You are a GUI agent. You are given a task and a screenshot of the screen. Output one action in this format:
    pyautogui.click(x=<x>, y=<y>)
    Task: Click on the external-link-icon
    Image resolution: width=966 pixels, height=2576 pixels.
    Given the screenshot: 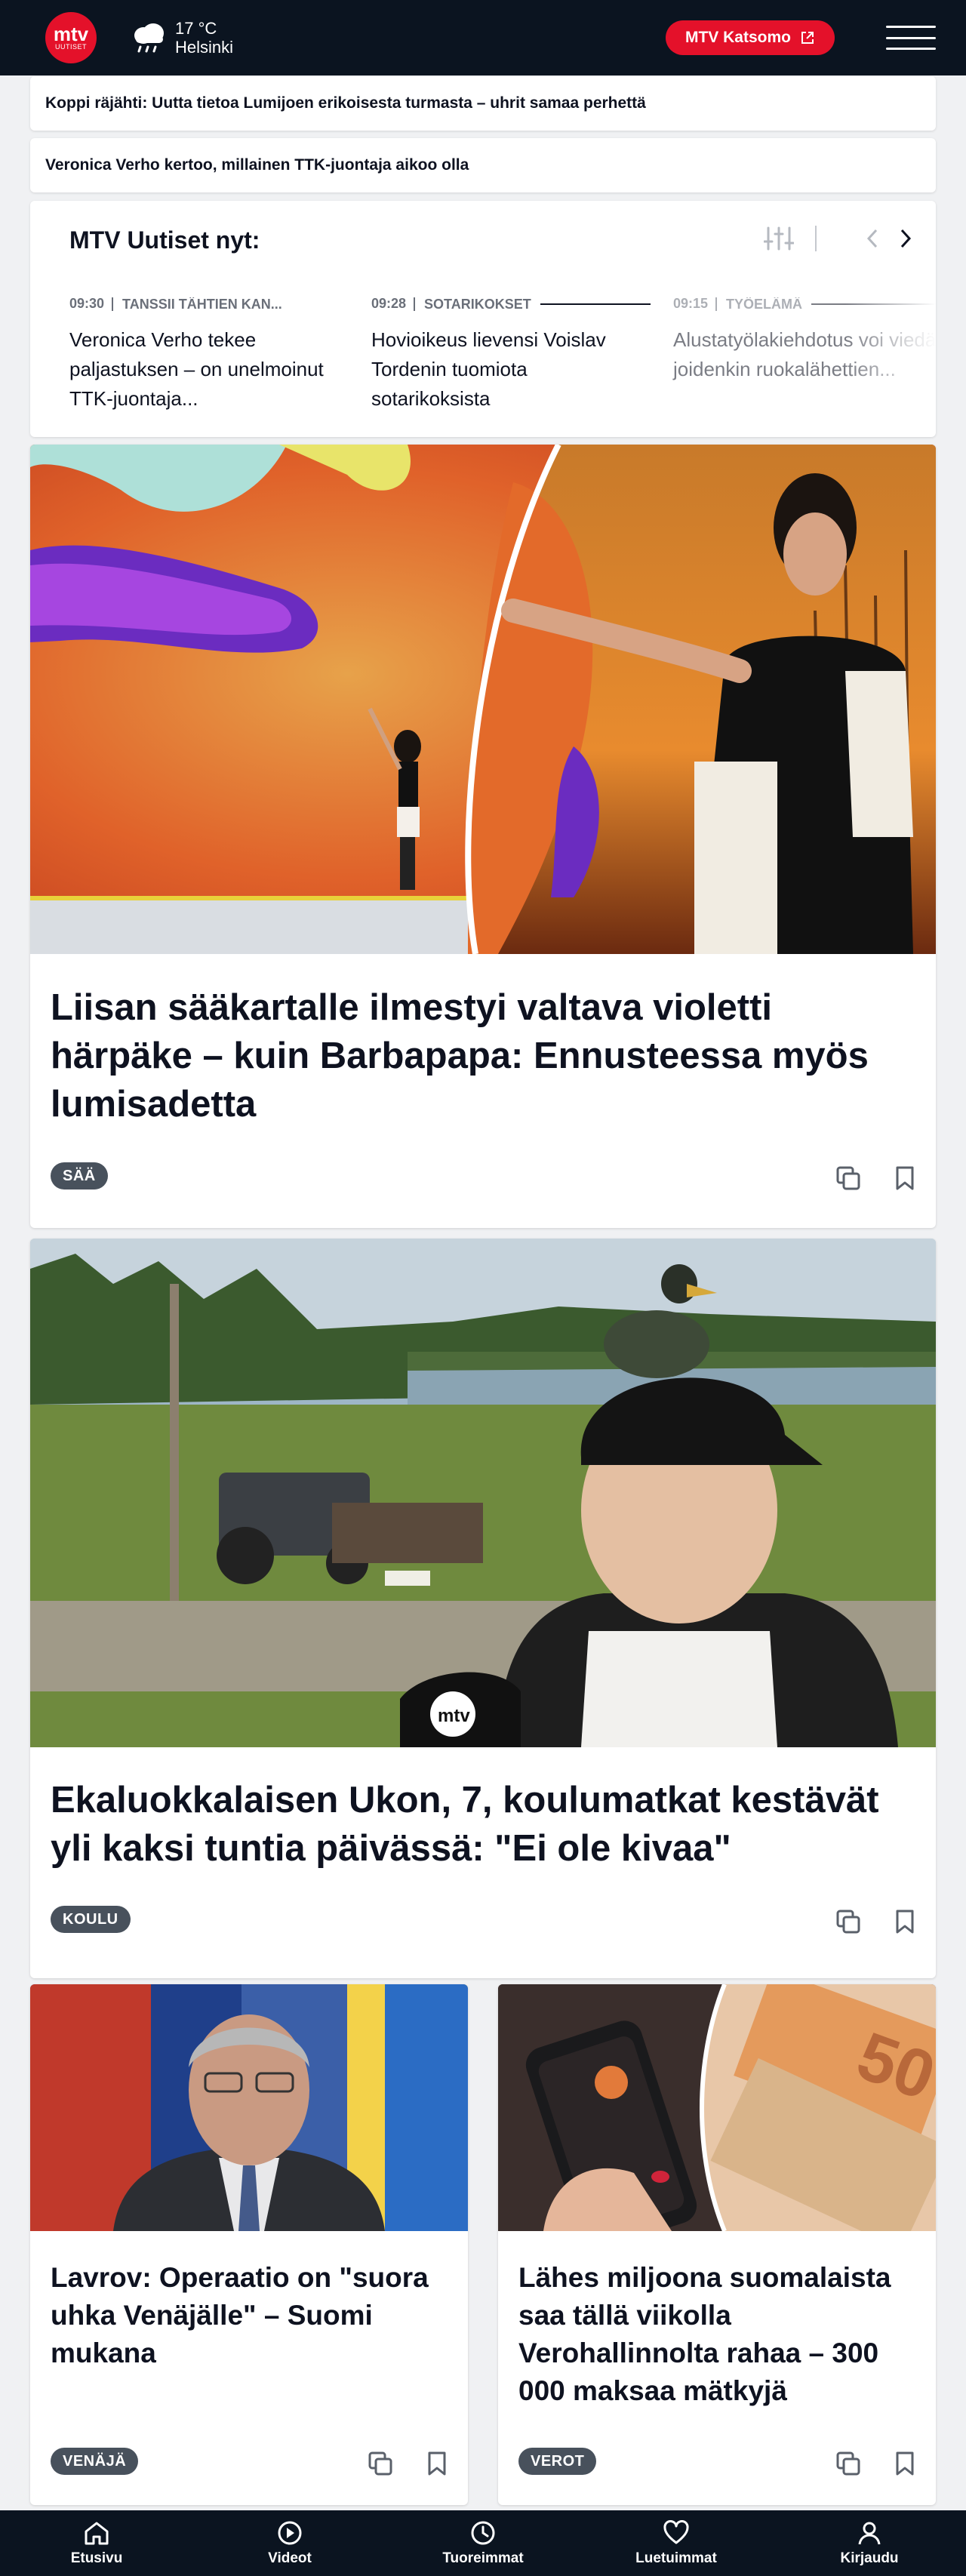 What is the action you would take?
    pyautogui.click(x=807, y=38)
    